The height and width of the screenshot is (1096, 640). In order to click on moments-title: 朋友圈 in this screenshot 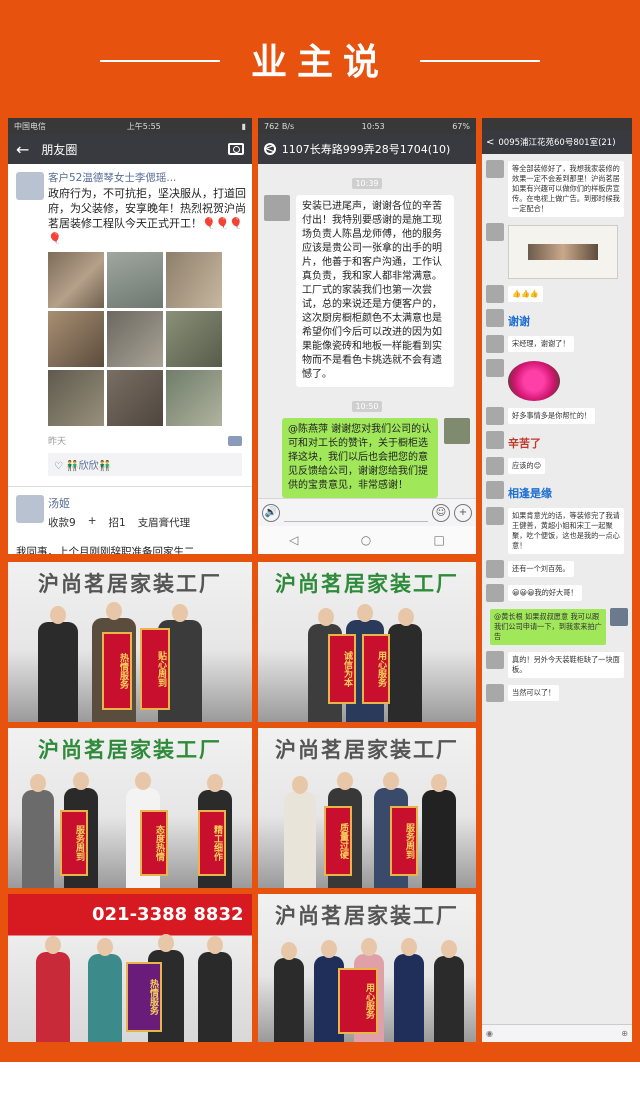, I will do `click(59, 149)`.